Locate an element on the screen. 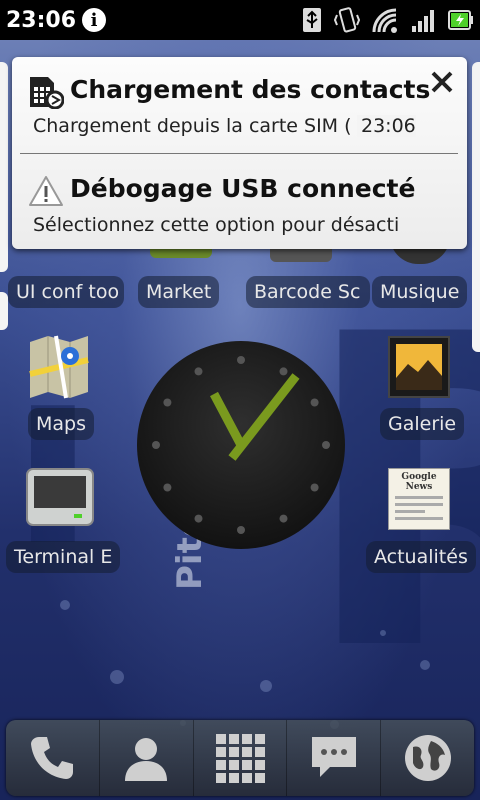 This screenshot has width=480, height=800. dock-messaging is located at coordinates (334, 758).